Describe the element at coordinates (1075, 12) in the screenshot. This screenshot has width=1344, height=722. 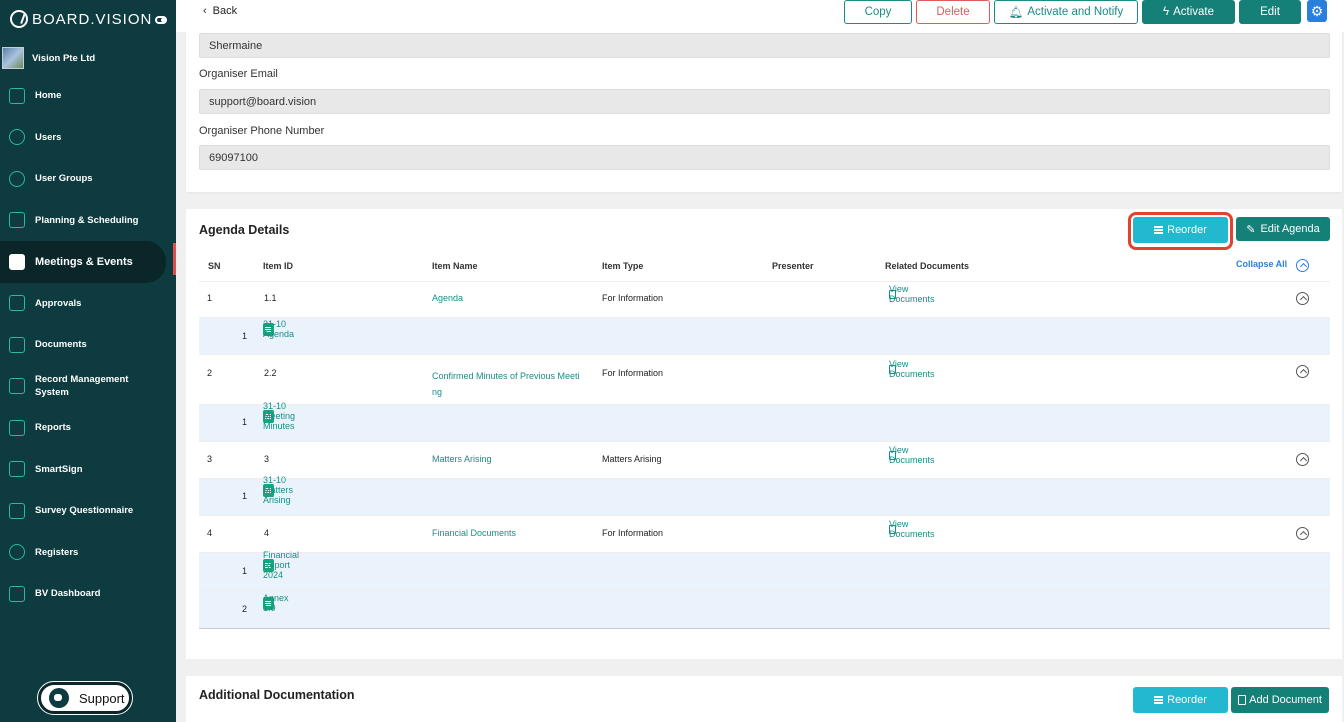
I see `activate-notify-label: Activate and Notify` at that location.